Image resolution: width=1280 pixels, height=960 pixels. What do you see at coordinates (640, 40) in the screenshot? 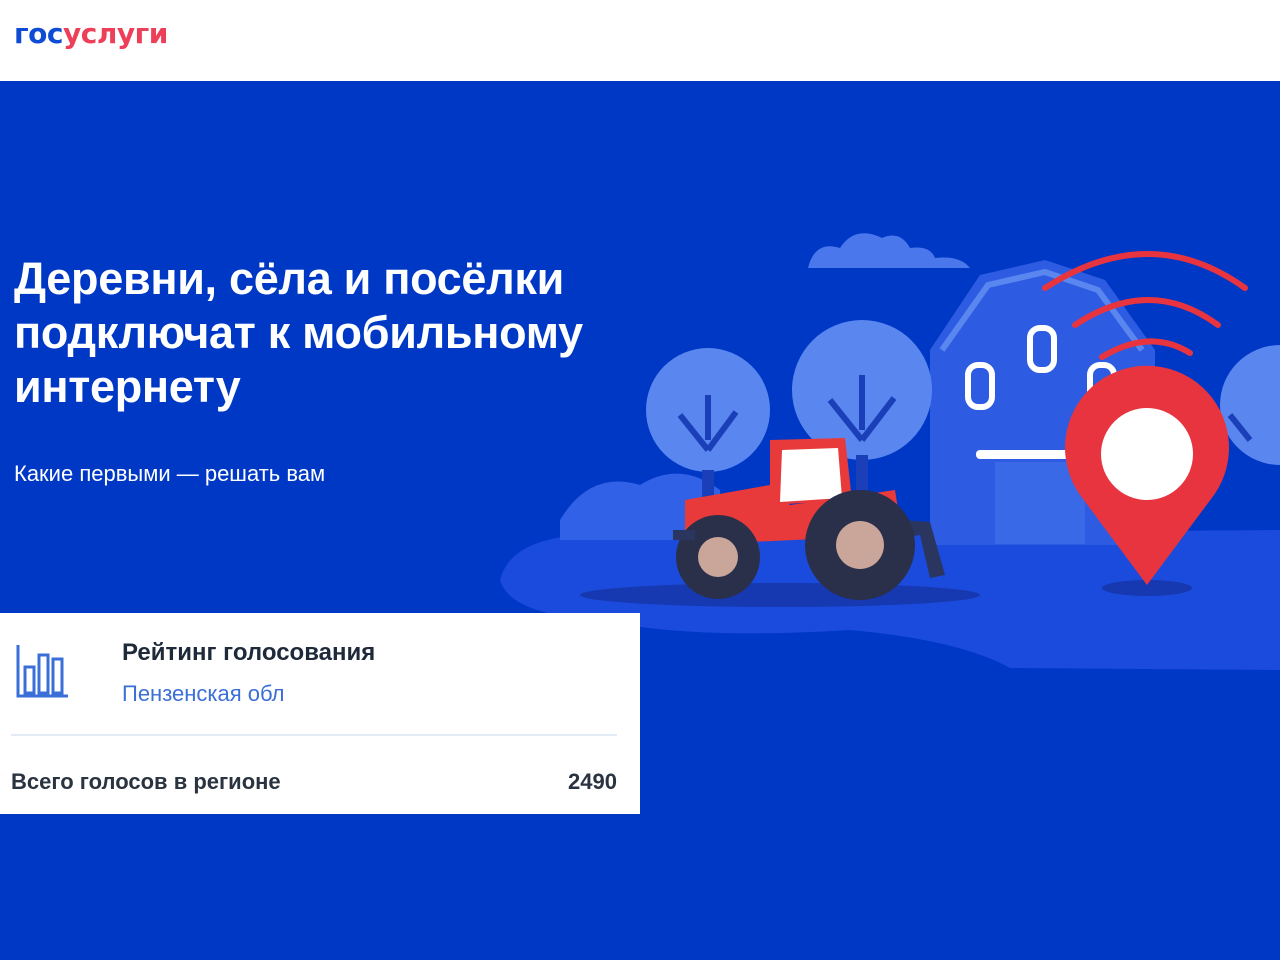
I see `header: госуслуги` at bounding box center [640, 40].